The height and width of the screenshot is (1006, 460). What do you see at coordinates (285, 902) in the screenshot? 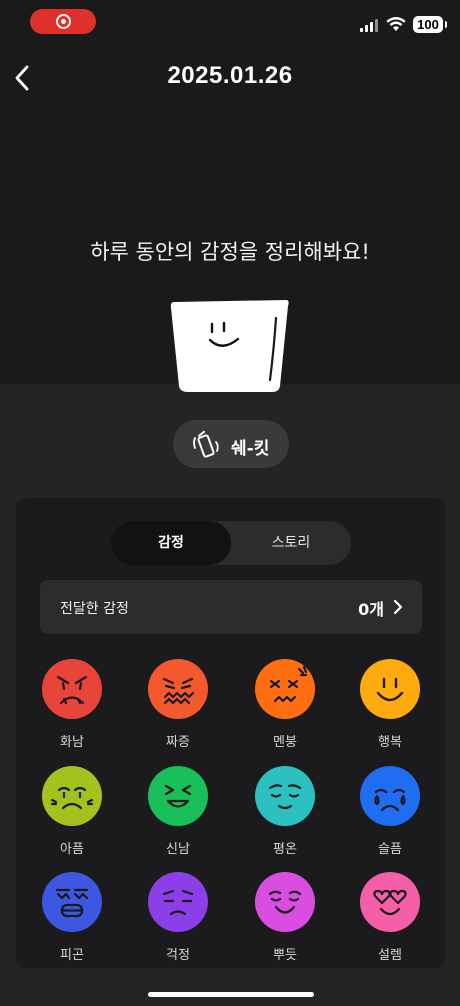
I see `proud-face-icon` at bounding box center [285, 902].